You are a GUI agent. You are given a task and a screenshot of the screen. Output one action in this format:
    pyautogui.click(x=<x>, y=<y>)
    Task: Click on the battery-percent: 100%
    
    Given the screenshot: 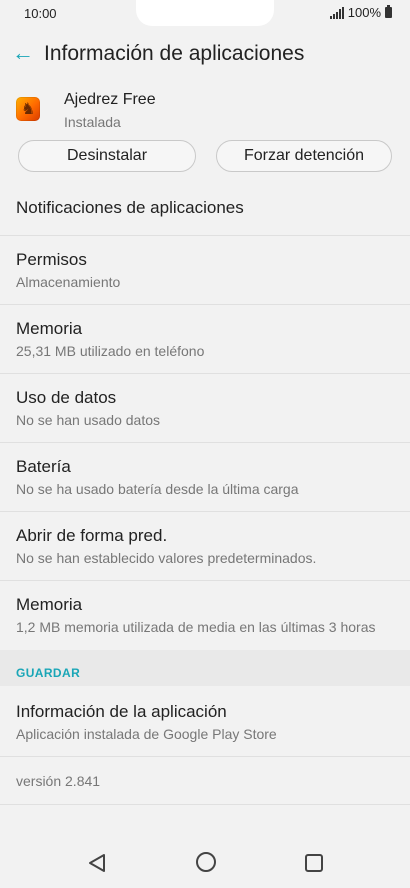 What is the action you would take?
    pyautogui.click(x=364, y=12)
    